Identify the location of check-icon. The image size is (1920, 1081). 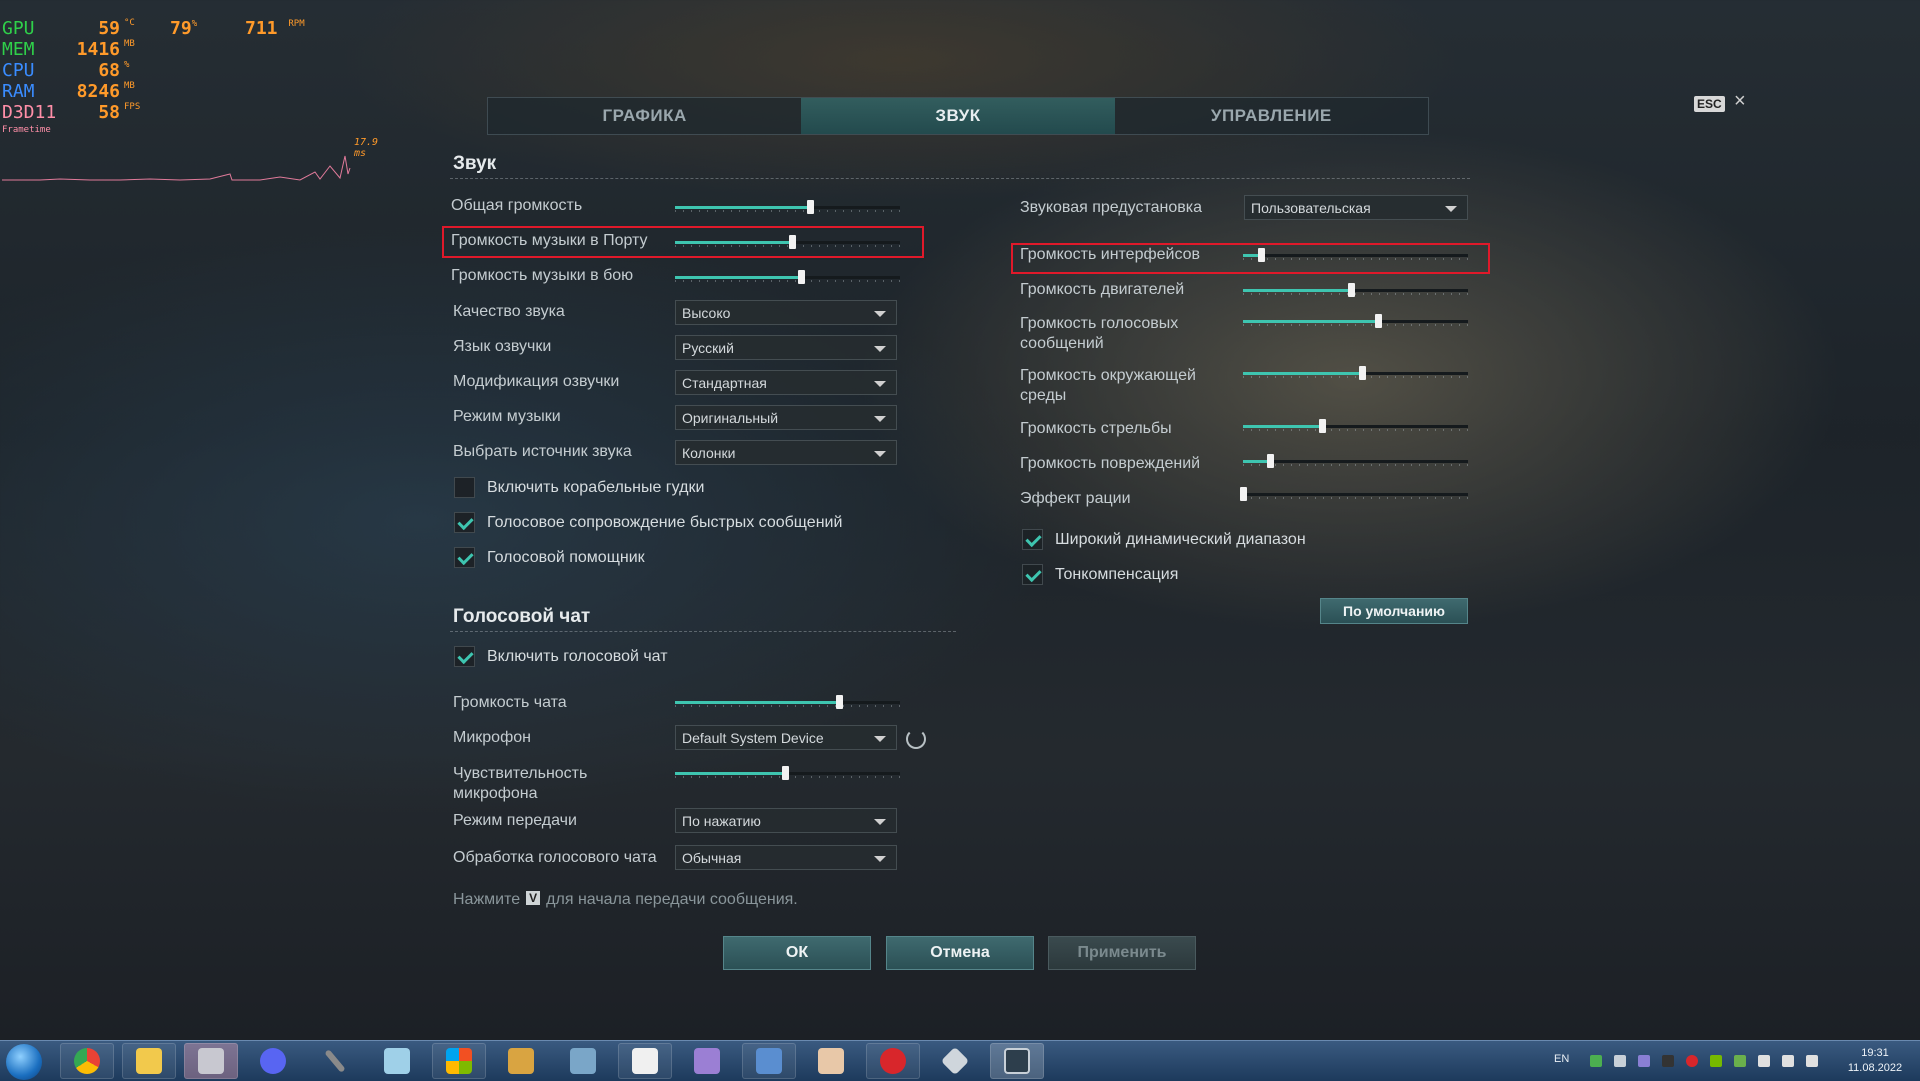
(465, 557).